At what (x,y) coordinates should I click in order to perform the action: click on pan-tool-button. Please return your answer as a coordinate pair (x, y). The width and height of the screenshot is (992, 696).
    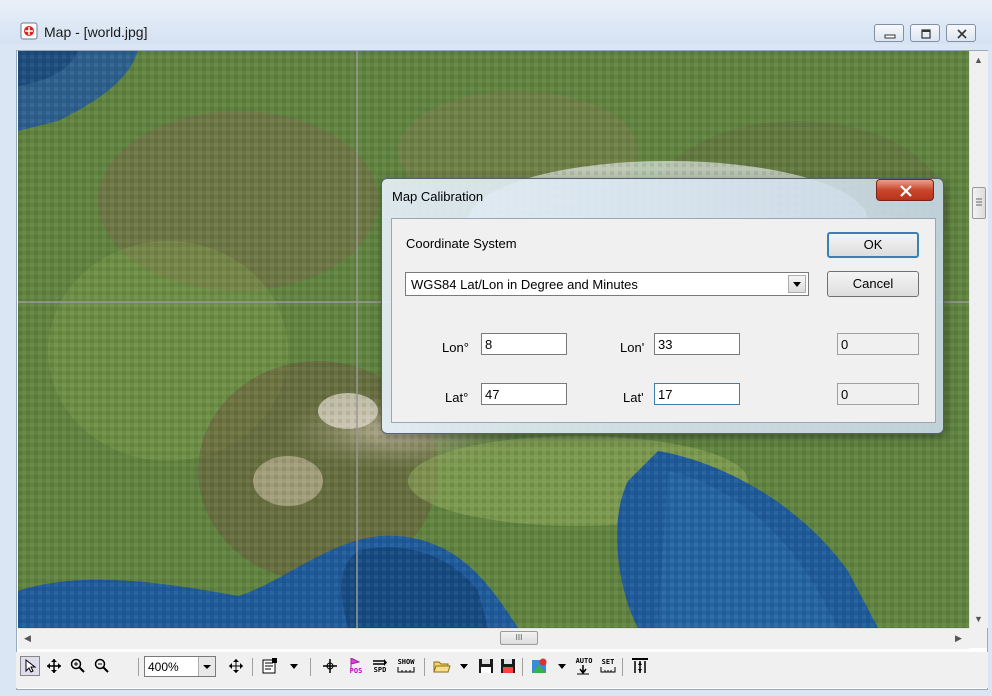
    Looking at the image, I should click on (54, 666).